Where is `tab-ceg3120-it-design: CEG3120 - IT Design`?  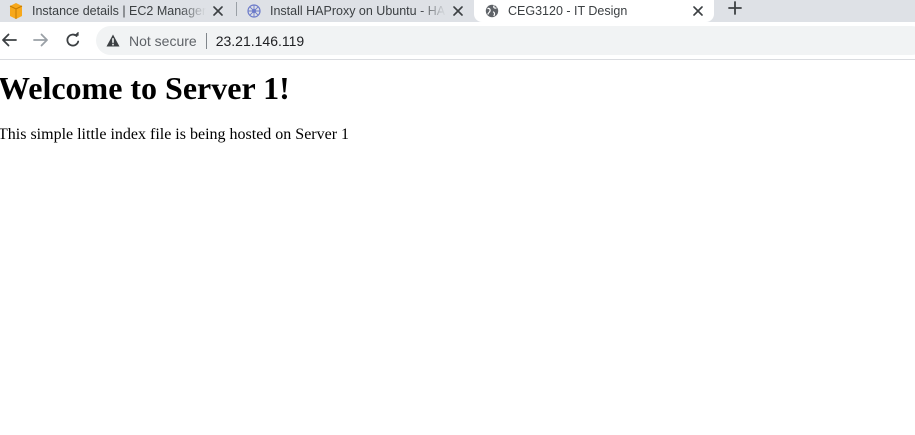 tab-ceg3120-it-design: CEG3120 - IT Design is located at coordinates (594, 11).